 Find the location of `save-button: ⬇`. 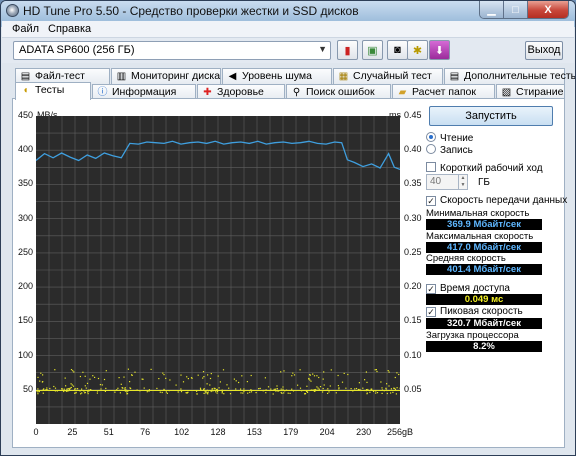

save-button: ⬇ is located at coordinates (439, 50).